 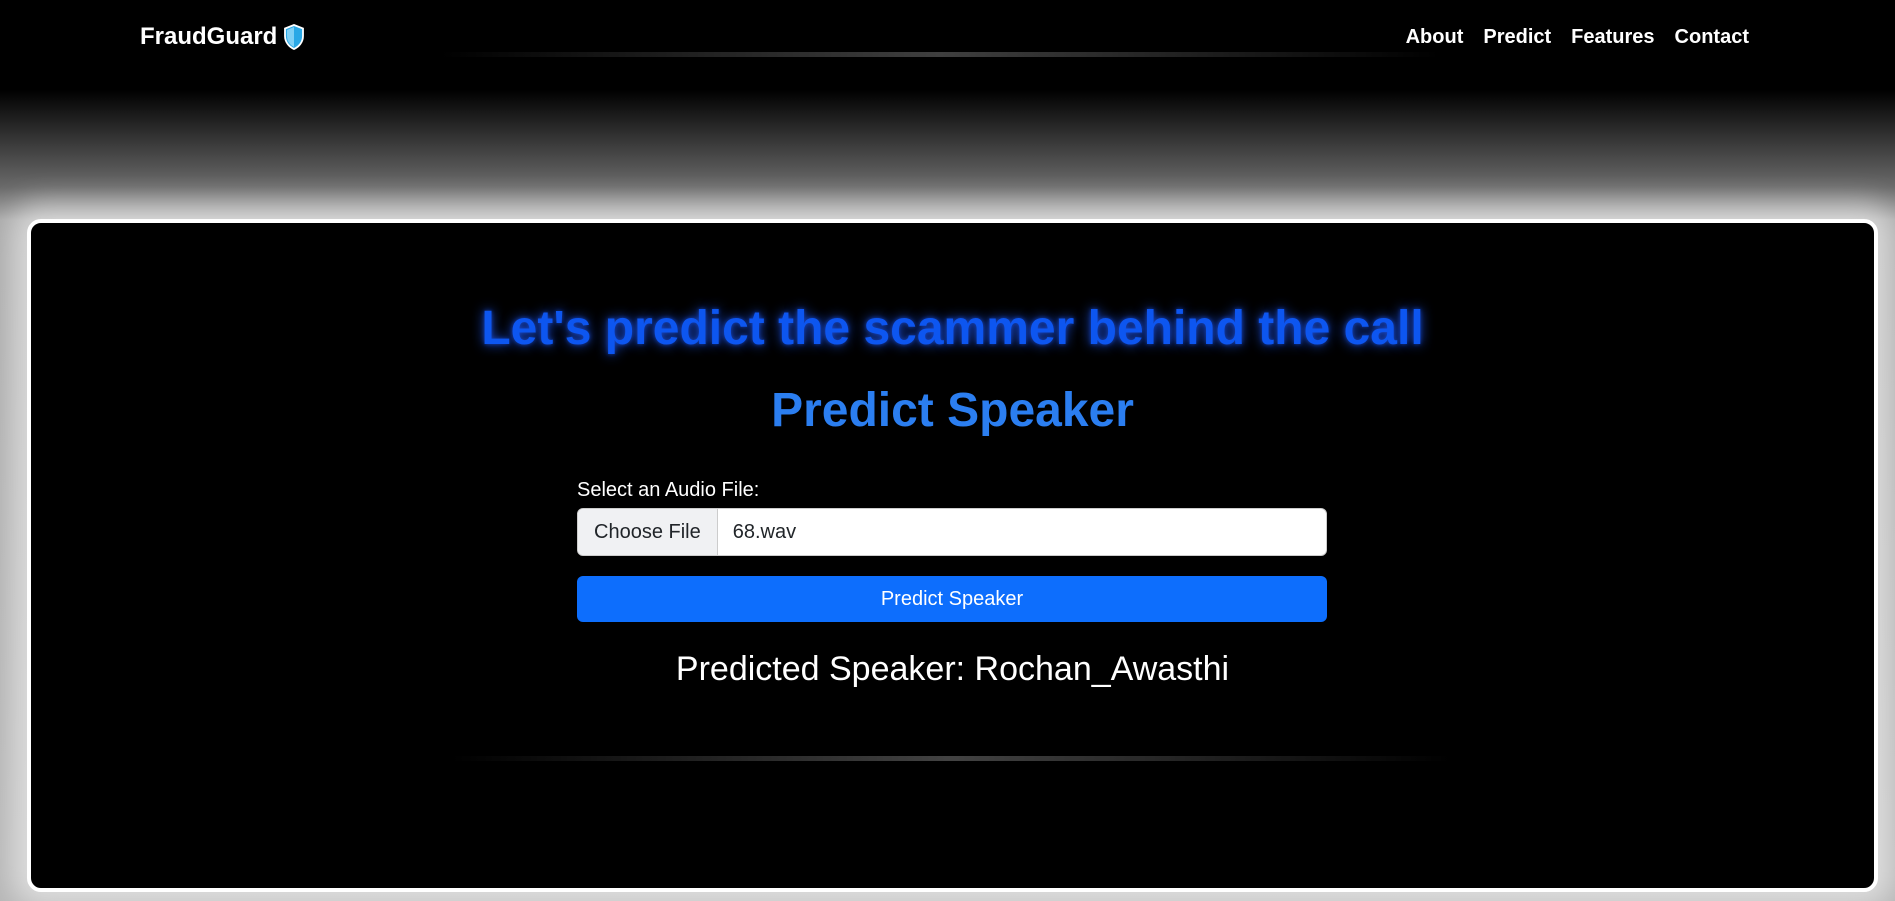 I want to click on prediction-result: Predicted Speaker: Rochan_Awasthi, so click(x=952, y=669).